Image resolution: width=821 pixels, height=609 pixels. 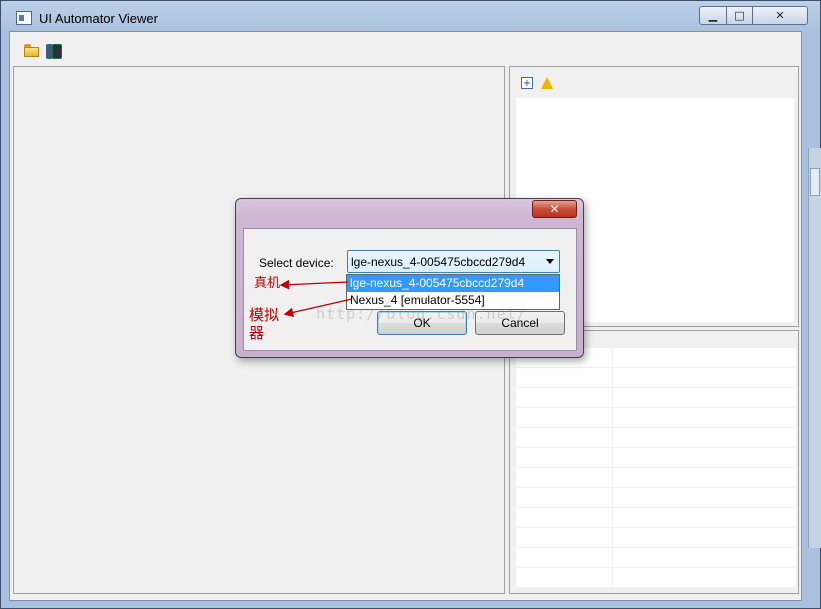 What do you see at coordinates (814, 348) in the screenshot?
I see `background-window-scrollbar` at bounding box center [814, 348].